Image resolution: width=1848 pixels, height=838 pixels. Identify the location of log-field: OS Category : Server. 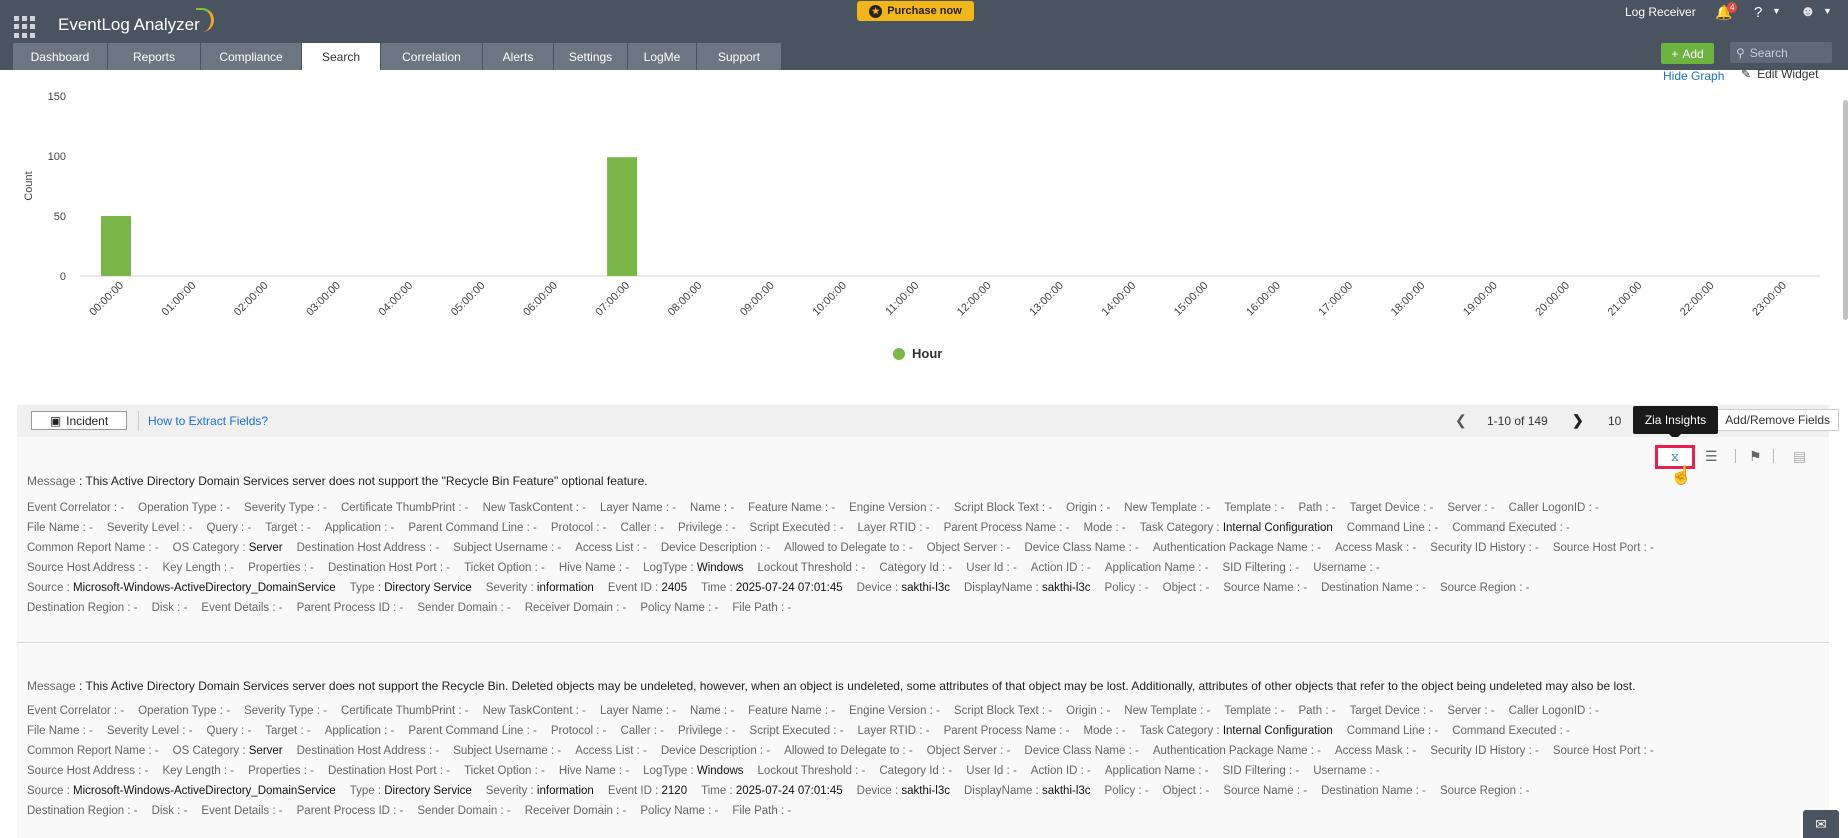
(228, 751).